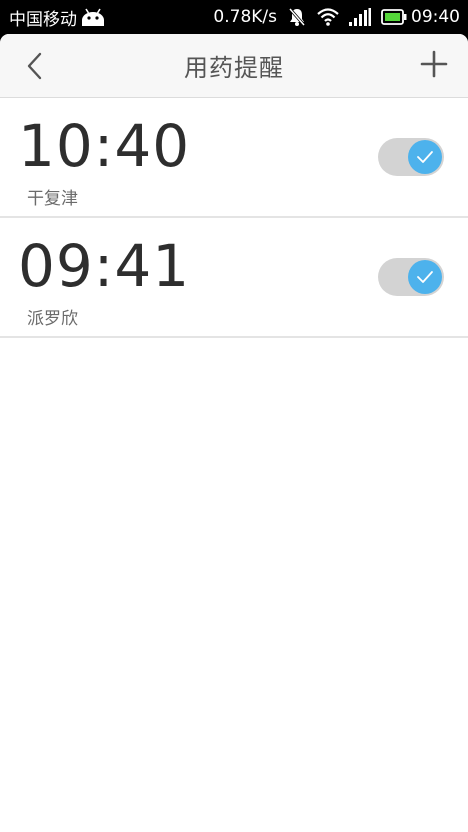 This screenshot has height=832, width=468. I want to click on alarm-time: 09:41, so click(104, 266).